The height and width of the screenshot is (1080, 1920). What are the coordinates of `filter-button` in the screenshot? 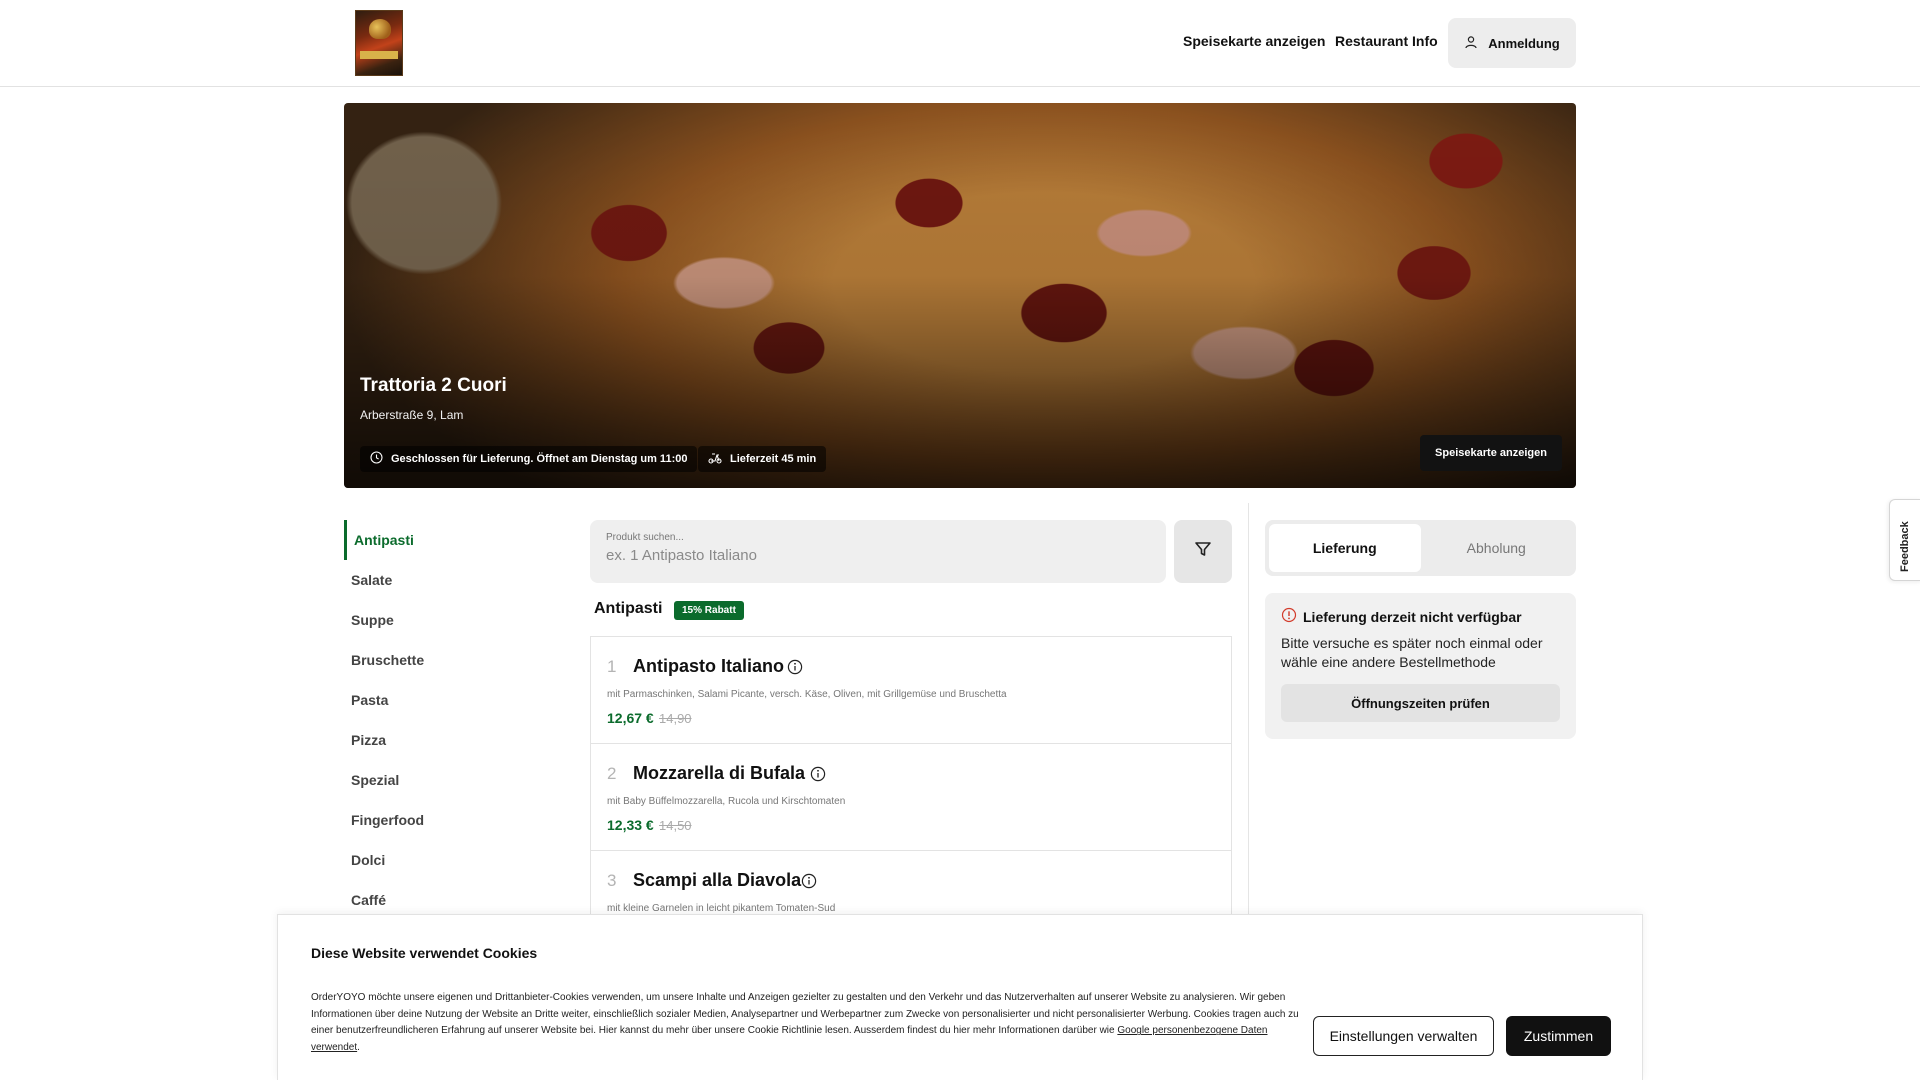 It's located at (1203, 551).